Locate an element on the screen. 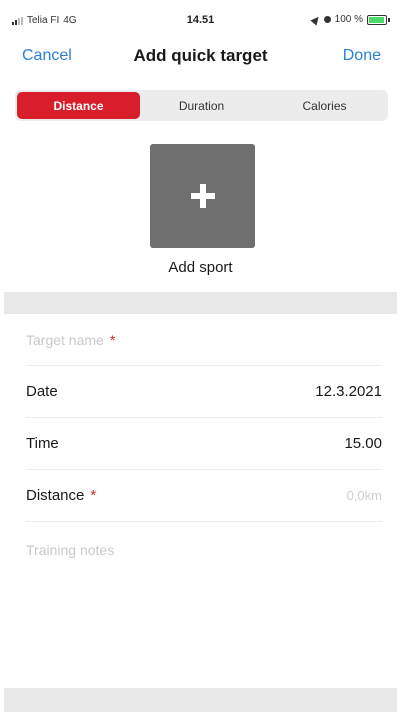  plus-icon is located at coordinates (202, 196).